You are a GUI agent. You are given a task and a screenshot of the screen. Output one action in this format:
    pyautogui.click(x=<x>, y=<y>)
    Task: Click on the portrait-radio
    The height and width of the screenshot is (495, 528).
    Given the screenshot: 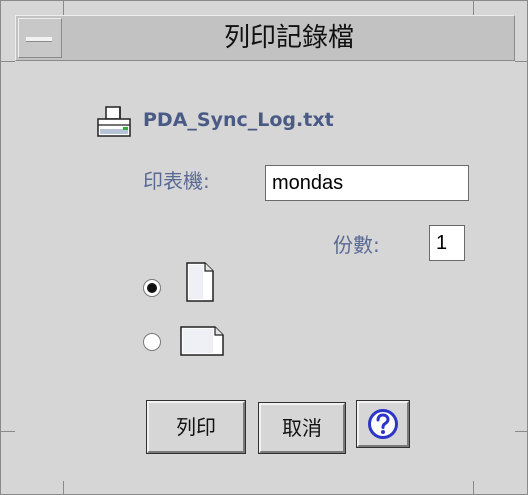 What is the action you would take?
    pyautogui.click(x=152, y=288)
    